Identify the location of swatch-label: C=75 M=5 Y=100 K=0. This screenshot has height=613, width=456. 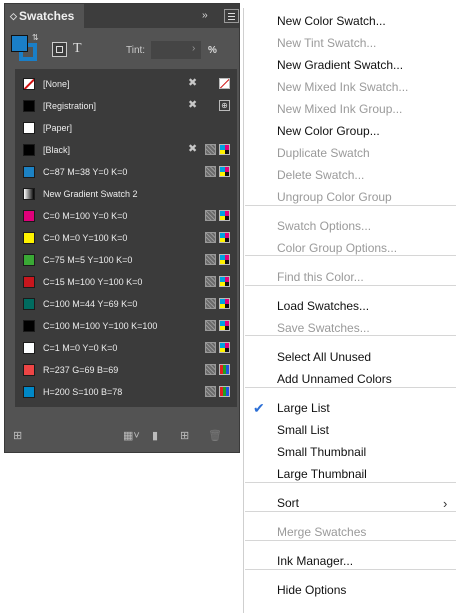
(88, 260).